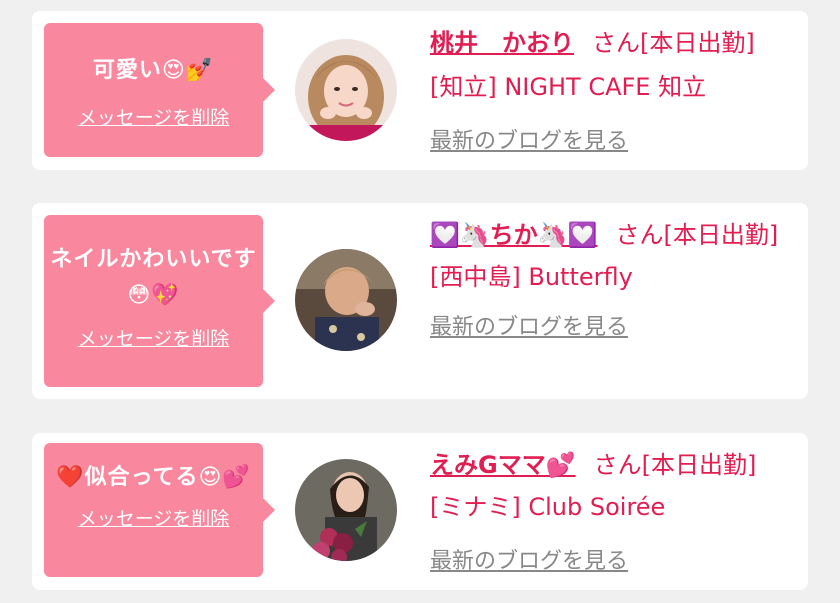 The image size is (840, 603). I want to click on message-bubble: ❤️似合ってる😍💕 メッセージを削除, so click(159, 510).